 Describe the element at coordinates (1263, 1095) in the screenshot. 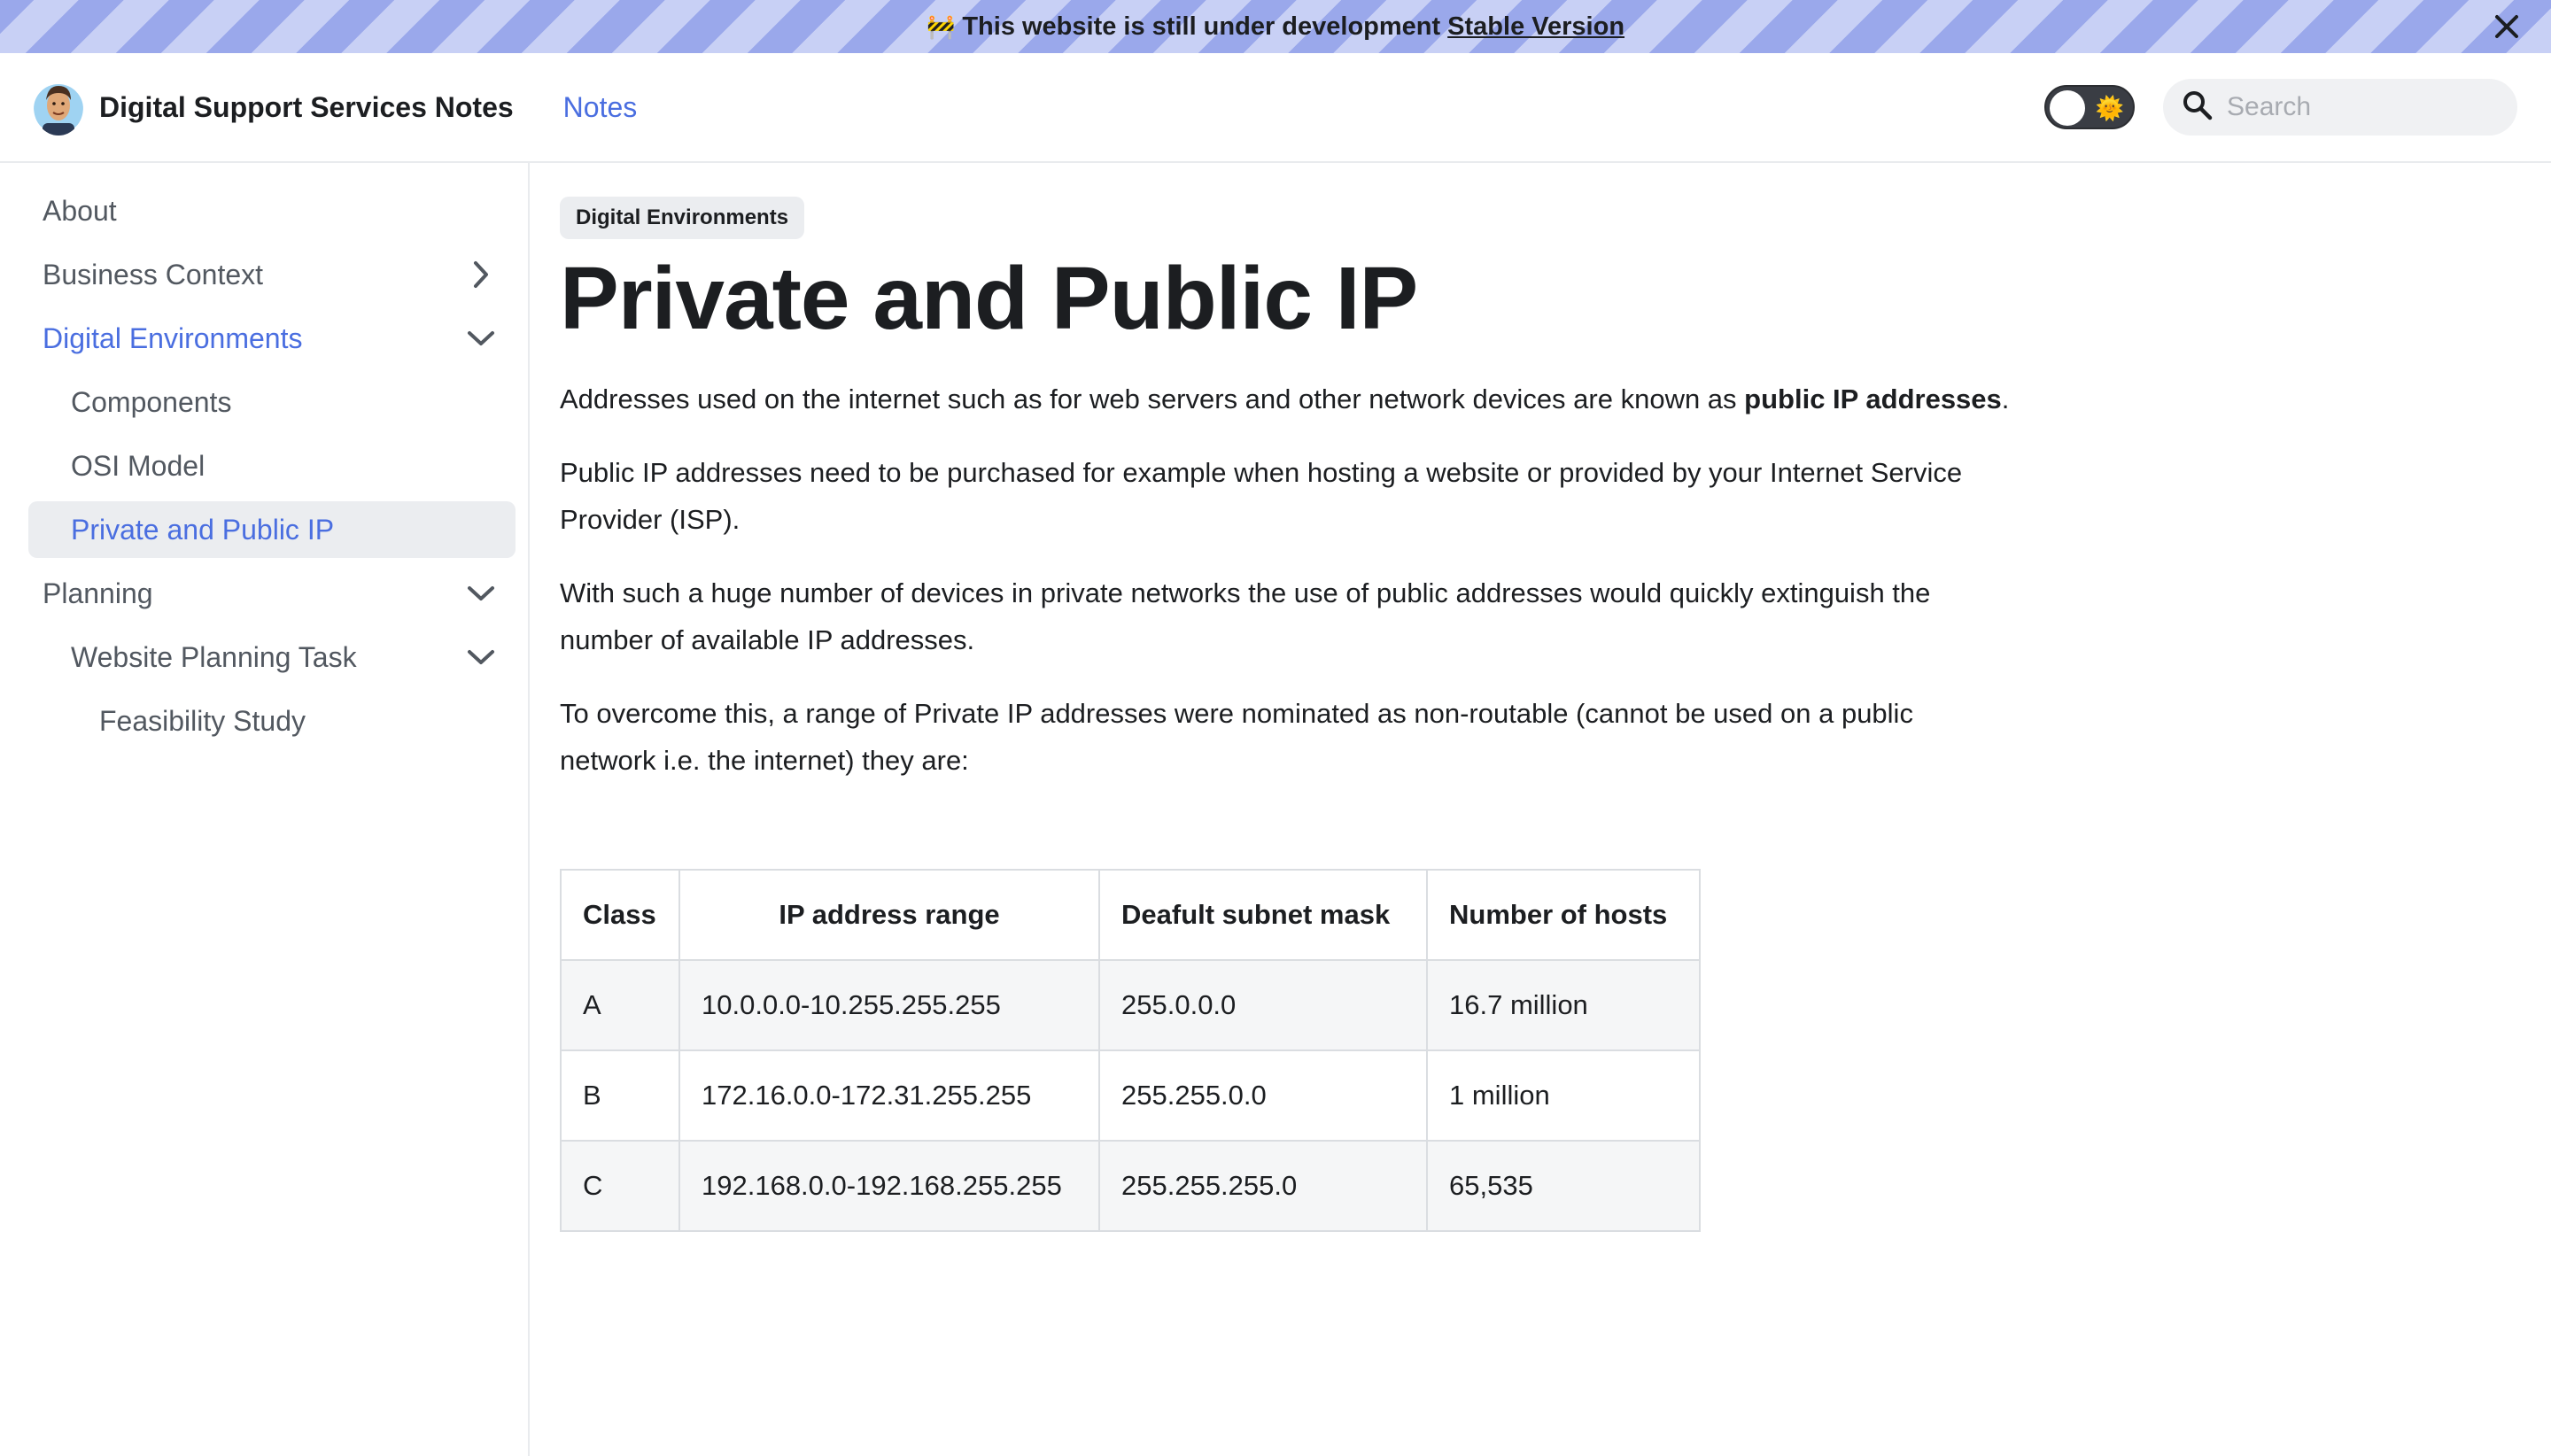

I see `table-cell: 255.255.0.0` at that location.